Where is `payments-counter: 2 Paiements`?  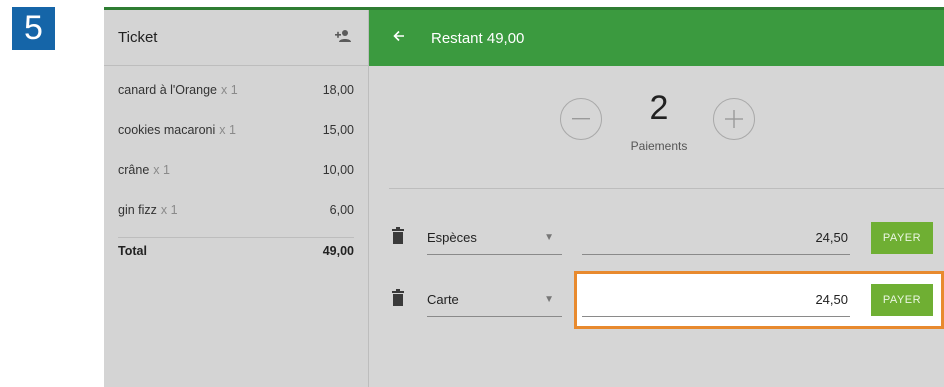
payments-counter: 2 Paiements is located at coordinates (656, 125).